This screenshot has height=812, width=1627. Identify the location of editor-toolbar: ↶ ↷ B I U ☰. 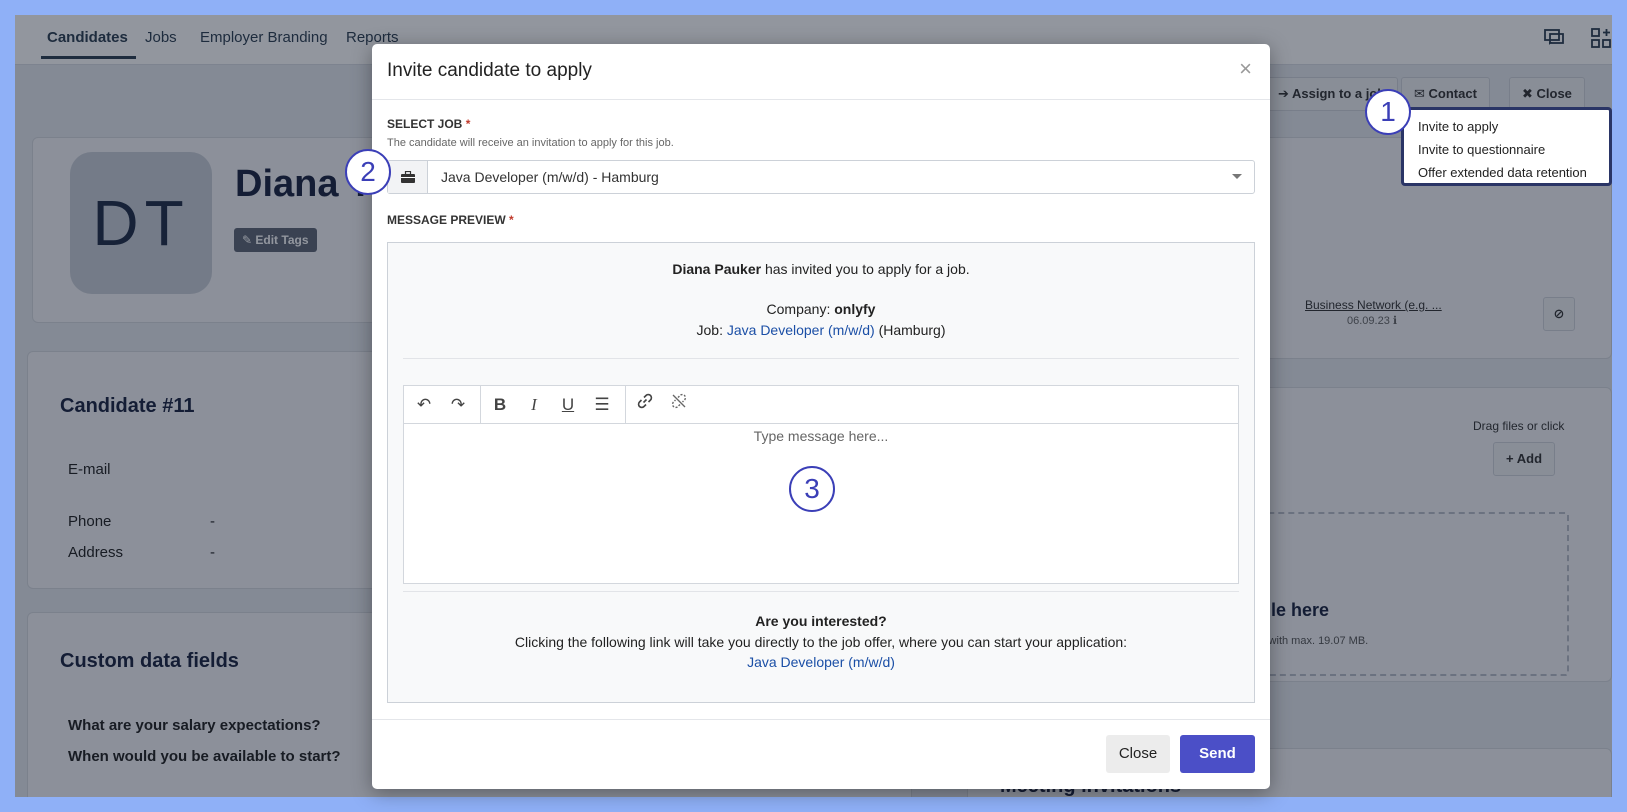
(821, 405).